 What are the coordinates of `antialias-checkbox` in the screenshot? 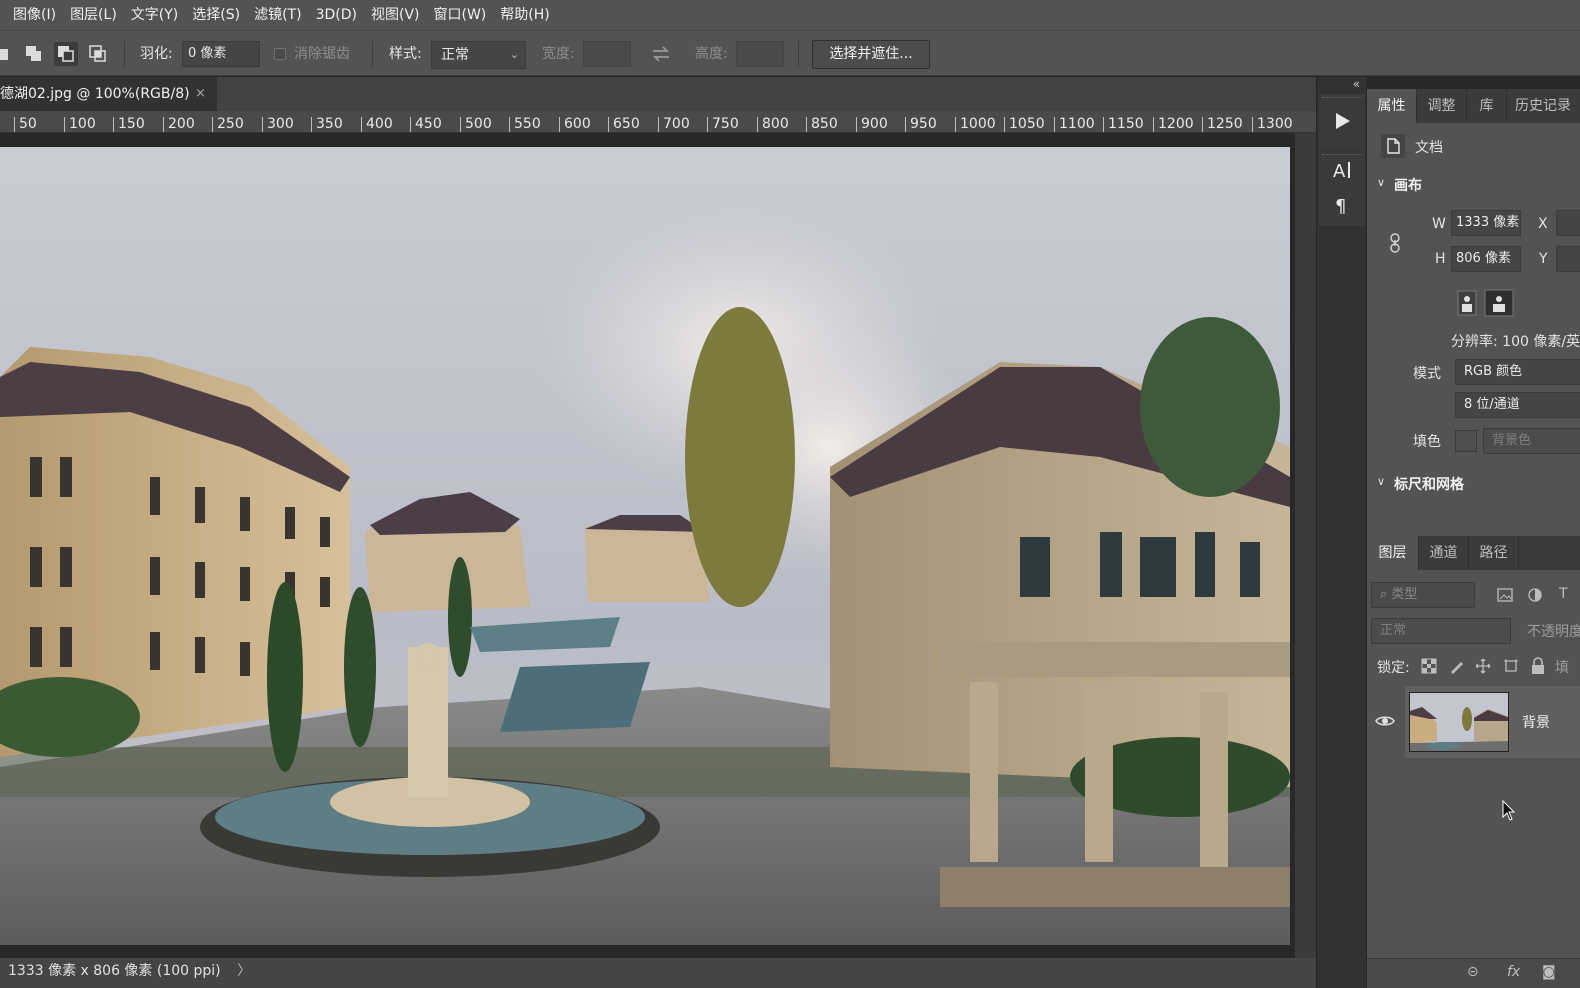 It's located at (280, 54).